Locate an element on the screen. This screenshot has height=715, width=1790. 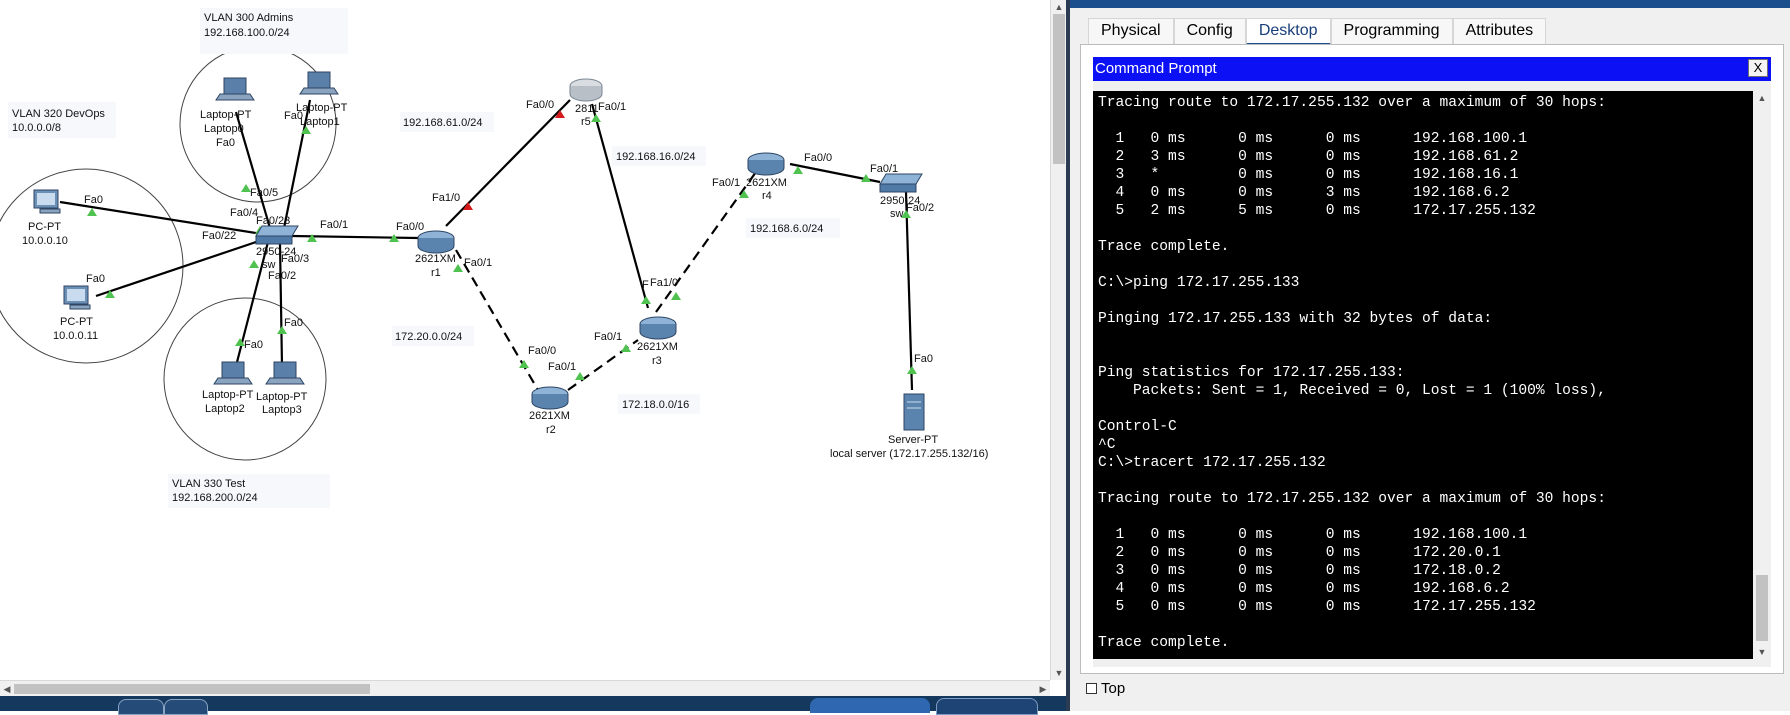
r5-name: r5 is located at coordinates (586, 122).